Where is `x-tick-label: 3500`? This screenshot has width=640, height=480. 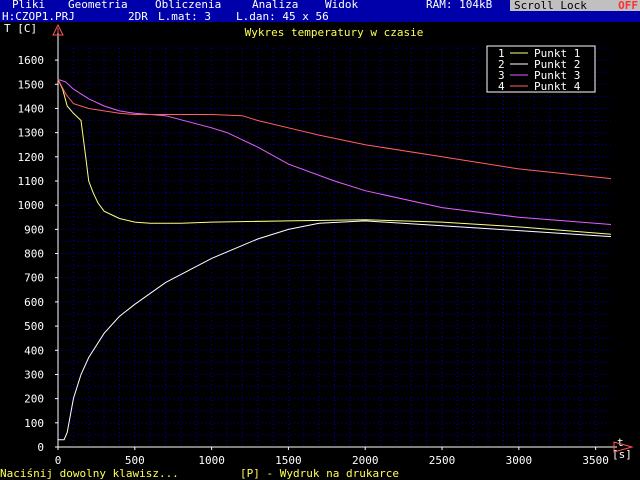 x-tick-label: 3500 is located at coordinates (595, 460).